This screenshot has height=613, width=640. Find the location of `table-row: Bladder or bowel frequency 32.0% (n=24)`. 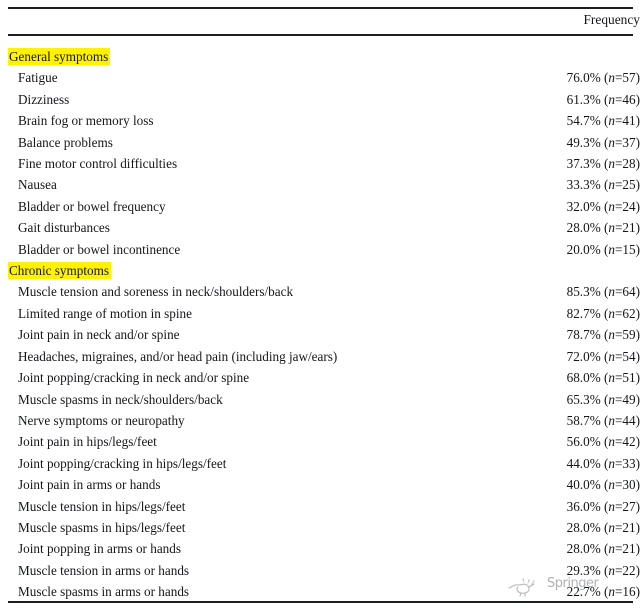

table-row: Bladder or bowel frequency 32.0% (n=24) is located at coordinates (320, 206).